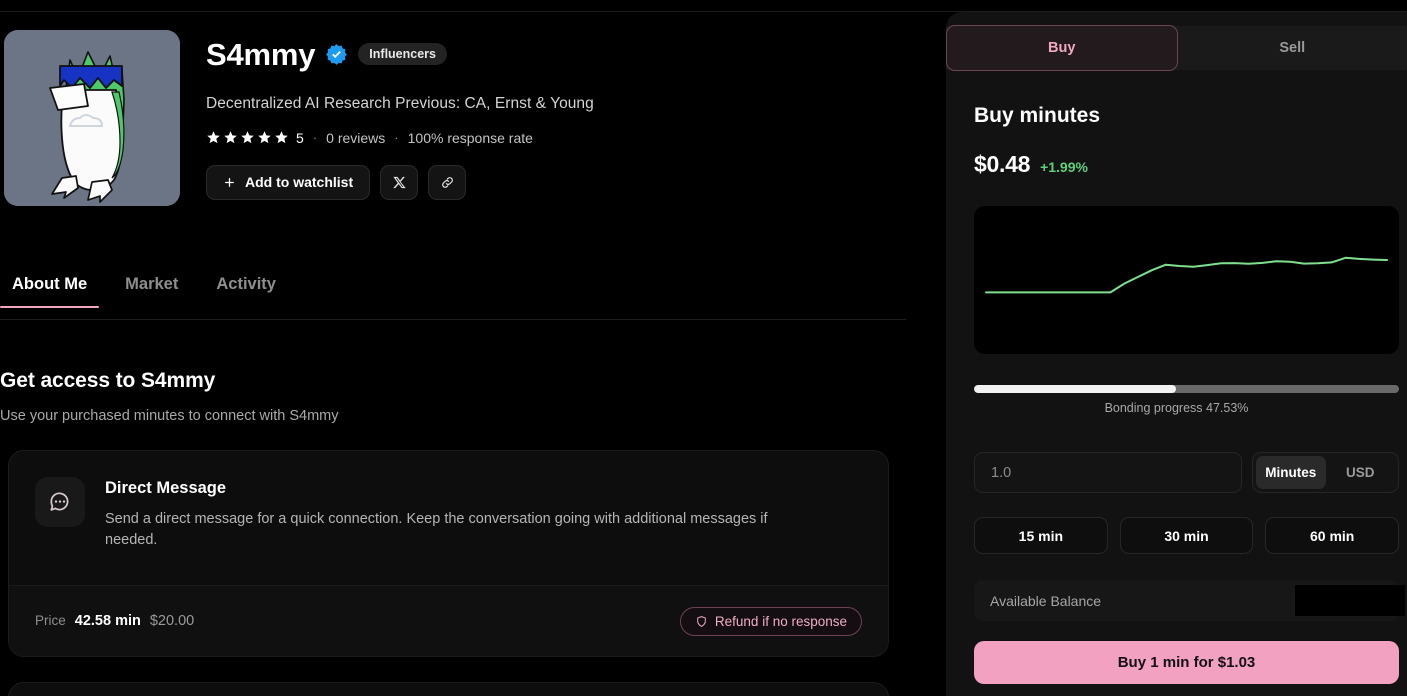 The width and height of the screenshot is (1407, 696). Describe the element at coordinates (108, 380) in the screenshot. I see `access-heading: Get access to S4mmy` at that location.